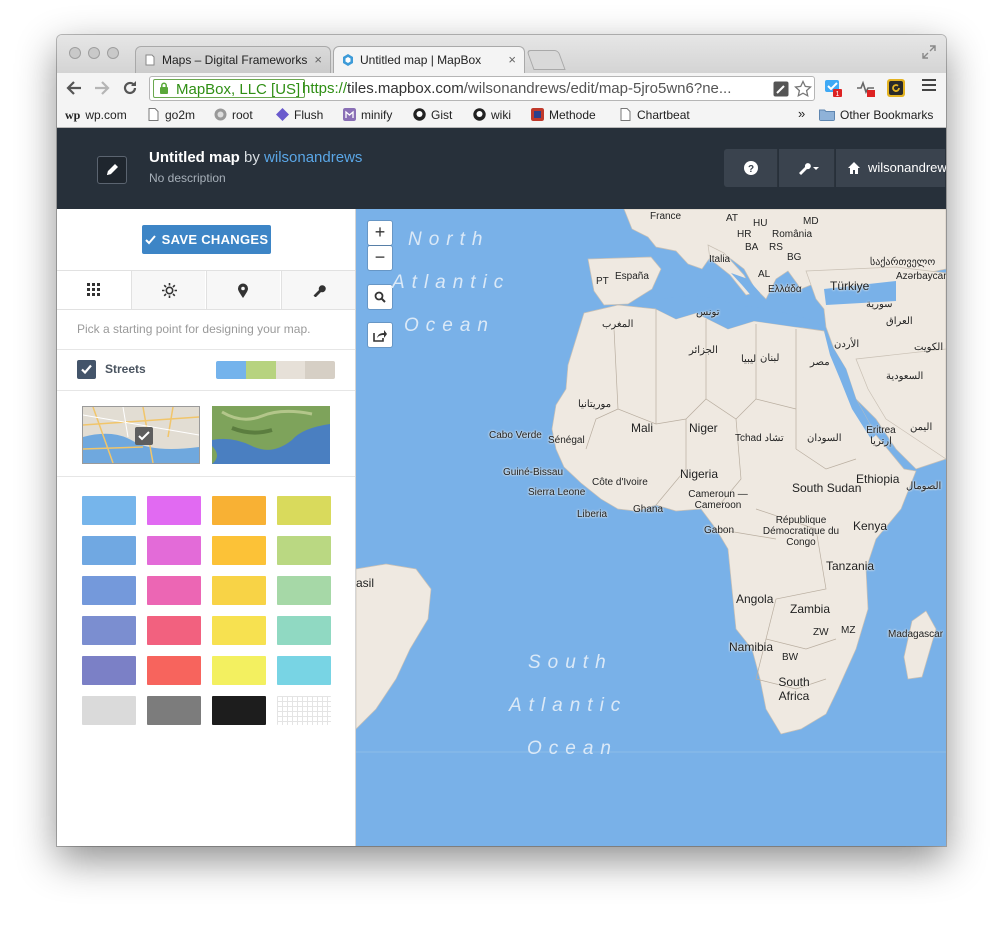  I want to click on bookmark-label: minify, so click(377, 115).